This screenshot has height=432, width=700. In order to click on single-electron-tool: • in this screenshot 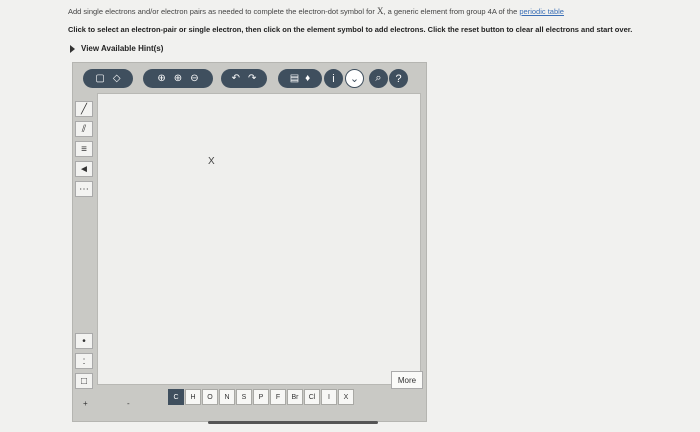, I will do `click(84, 341)`.